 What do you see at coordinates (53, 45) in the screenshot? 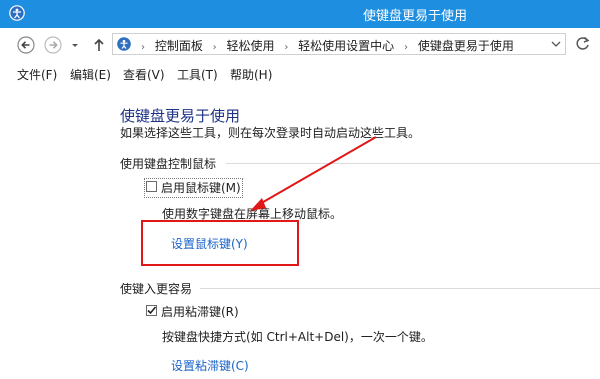
I see `forward-arrow-icon` at bounding box center [53, 45].